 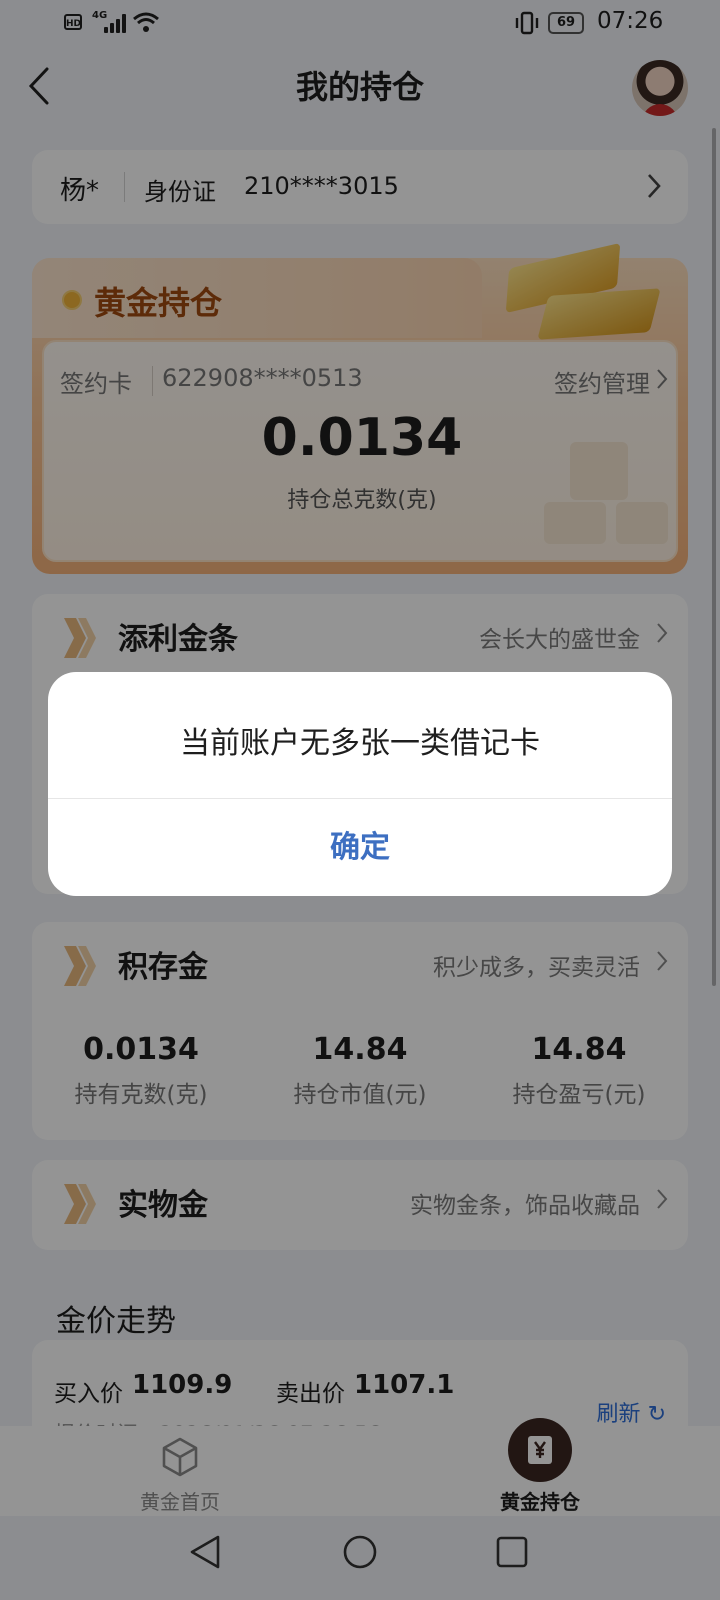 I want to click on confirm-button: 确定, so click(x=360, y=848).